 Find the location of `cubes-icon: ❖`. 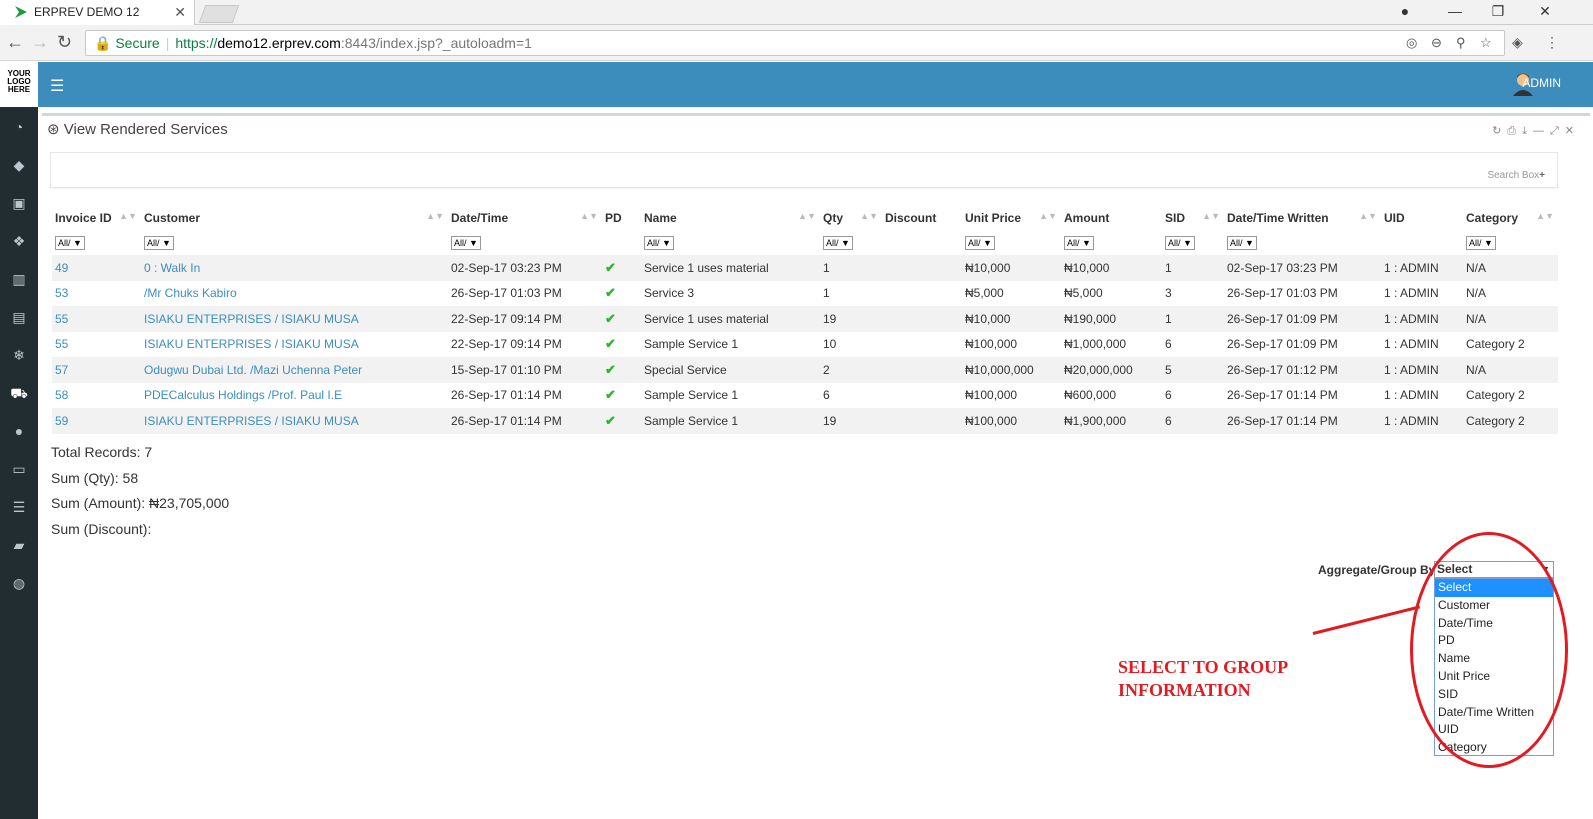

cubes-icon: ❖ is located at coordinates (19, 241).